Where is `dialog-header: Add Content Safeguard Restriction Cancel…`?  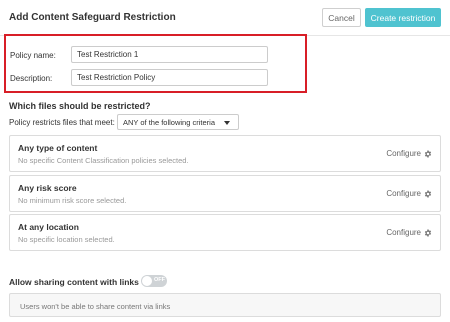
dialog-header: Add Content Safeguard Restriction Cancel… is located at coordinates (225, 18).